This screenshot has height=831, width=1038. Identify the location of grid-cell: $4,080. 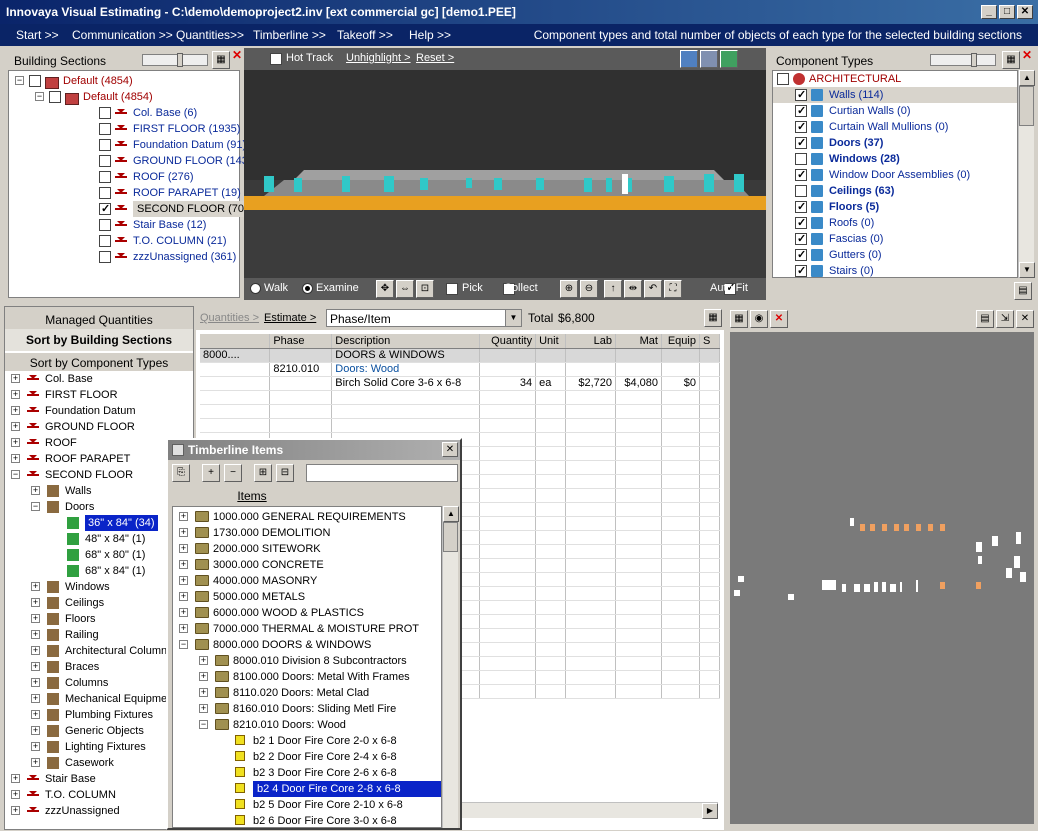
(638, 383).